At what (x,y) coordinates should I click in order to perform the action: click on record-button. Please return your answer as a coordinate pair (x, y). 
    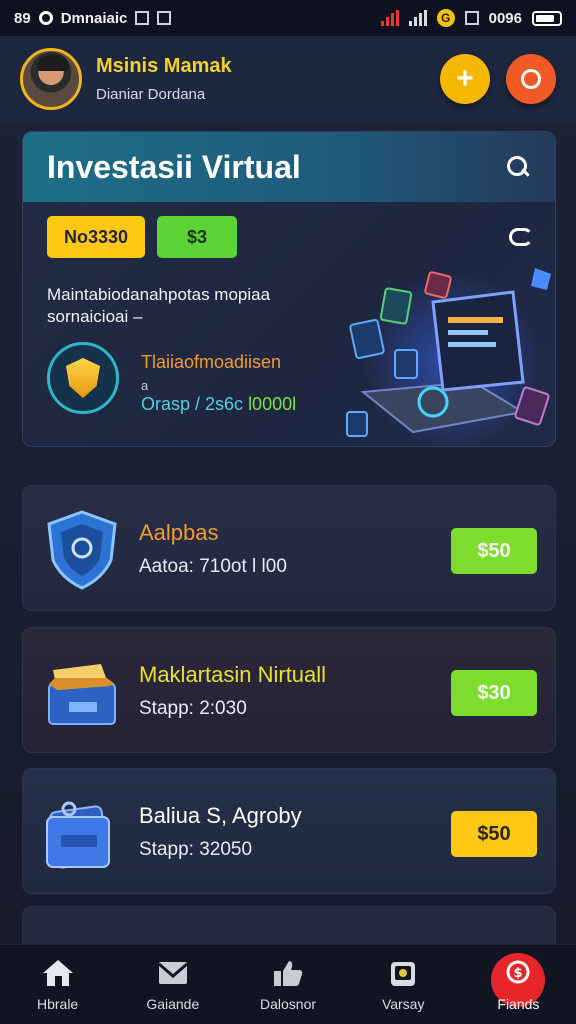
    Looking at the image, I should click on (531, 79).